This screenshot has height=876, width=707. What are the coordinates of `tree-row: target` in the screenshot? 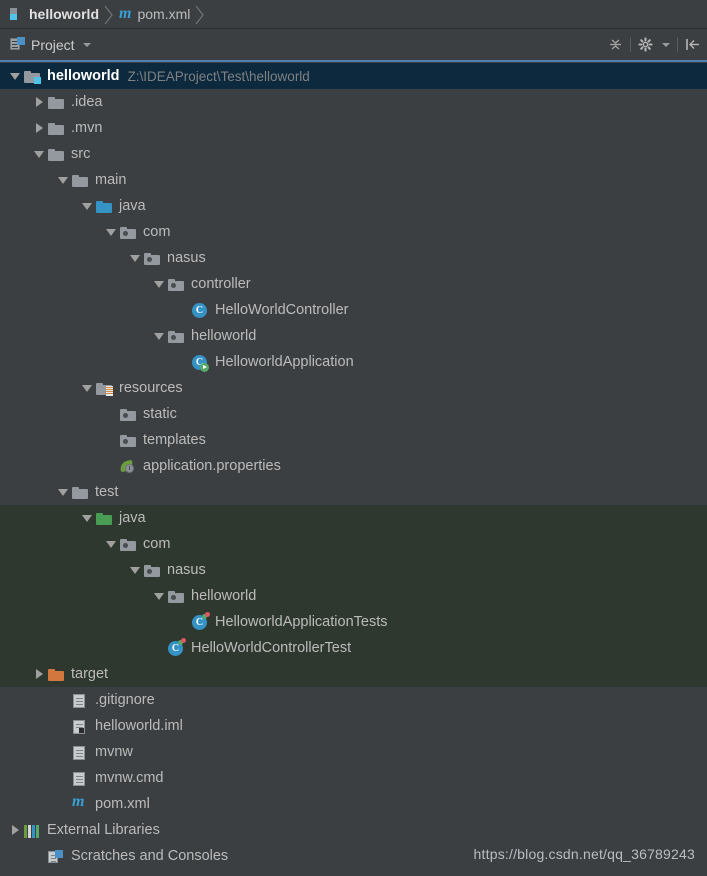 It's located at (353, 674).